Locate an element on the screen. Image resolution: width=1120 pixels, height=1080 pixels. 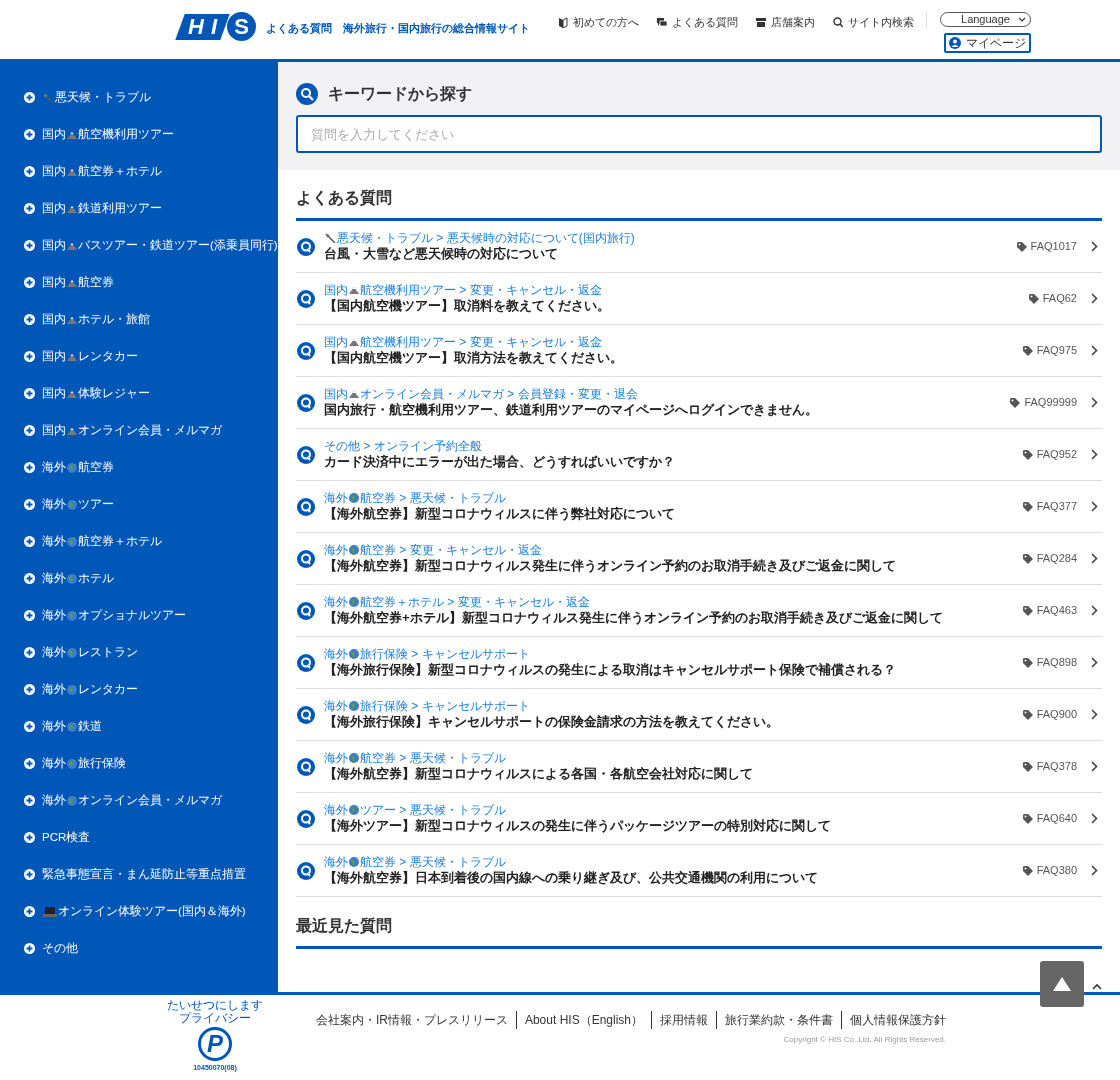
tag-icon is located at coordinates (1027, 766).